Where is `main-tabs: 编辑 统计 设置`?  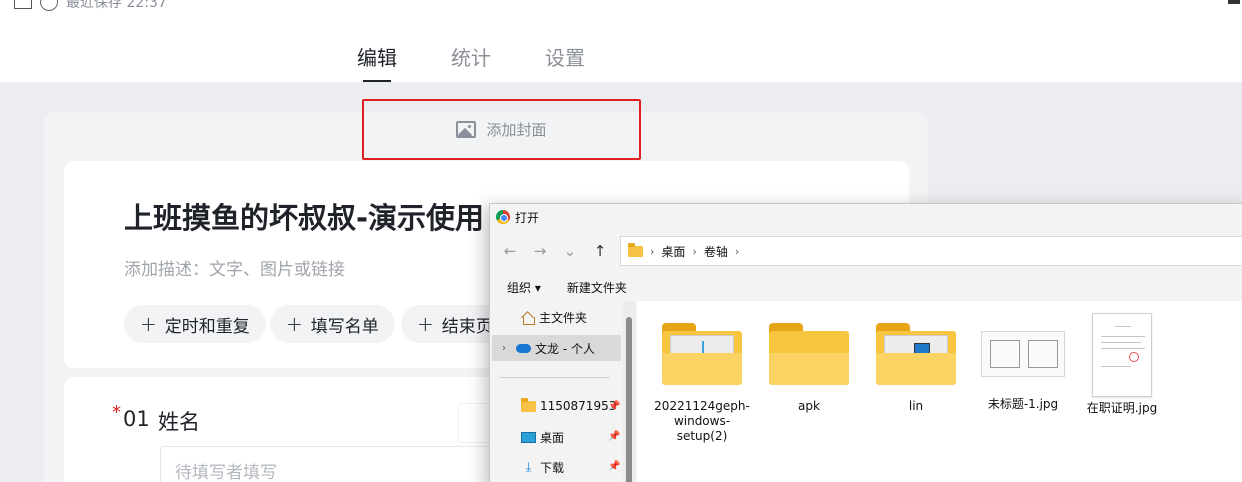 main-tabs: 编辑 统计 设置 is located at coordinates (471, 62).